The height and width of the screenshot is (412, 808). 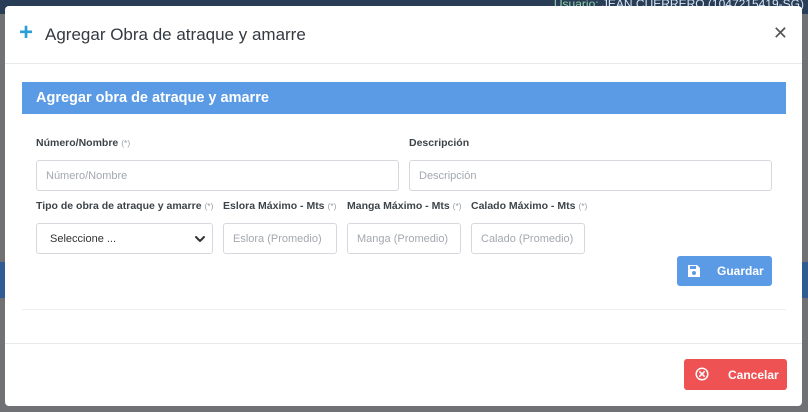 What do you see at coordinates (403, 35) in the screenshot?
I see `modal-header: + Agregar Obra de atraque y amarre ✕` at bounding box center [403, 35].